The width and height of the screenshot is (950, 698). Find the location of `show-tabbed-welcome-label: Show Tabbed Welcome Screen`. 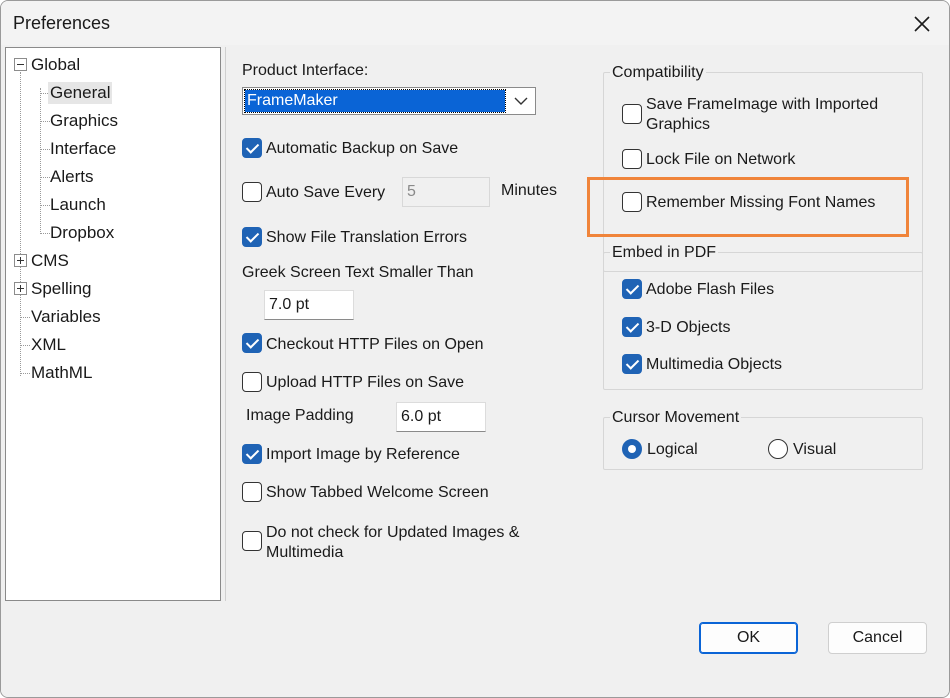

show-tabbed-welcome-label: Show Tabbed Welcome Screen is located at coordinates (377, 492).